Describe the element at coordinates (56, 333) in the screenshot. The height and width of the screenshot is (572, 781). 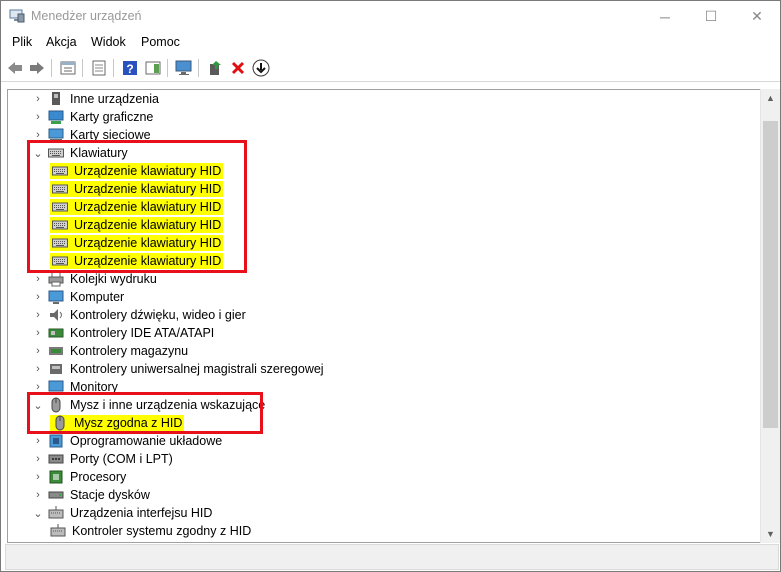
I see `ide-controller-icon` at that location.